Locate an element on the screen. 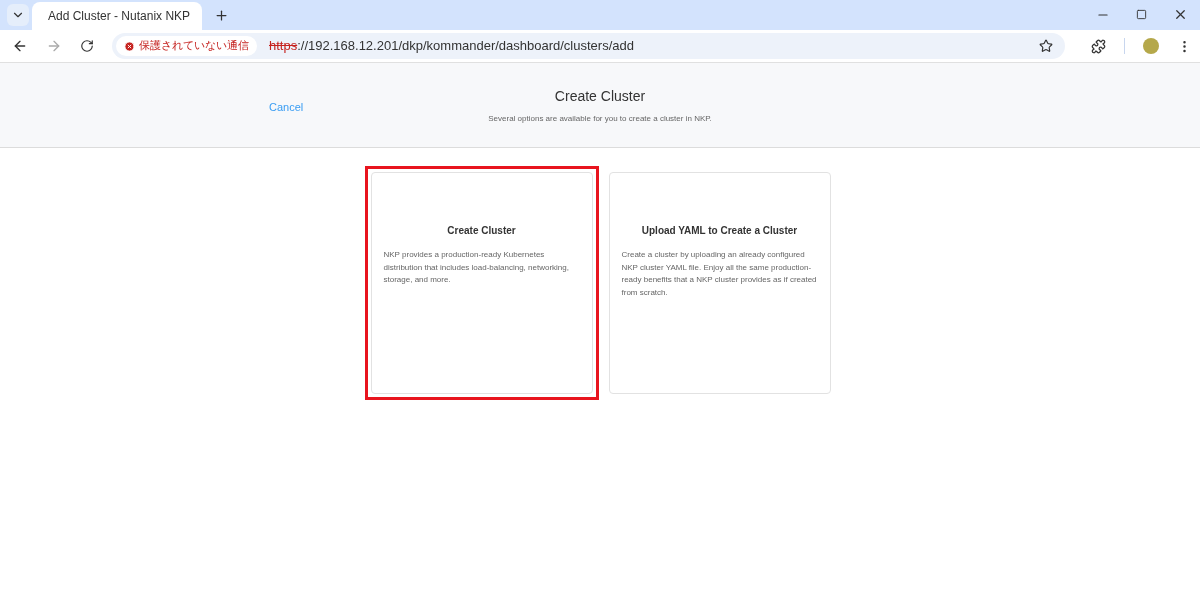 The height and width of the screenshot is (611, 1200). tab-list-button is located at coordinates (18, 15).